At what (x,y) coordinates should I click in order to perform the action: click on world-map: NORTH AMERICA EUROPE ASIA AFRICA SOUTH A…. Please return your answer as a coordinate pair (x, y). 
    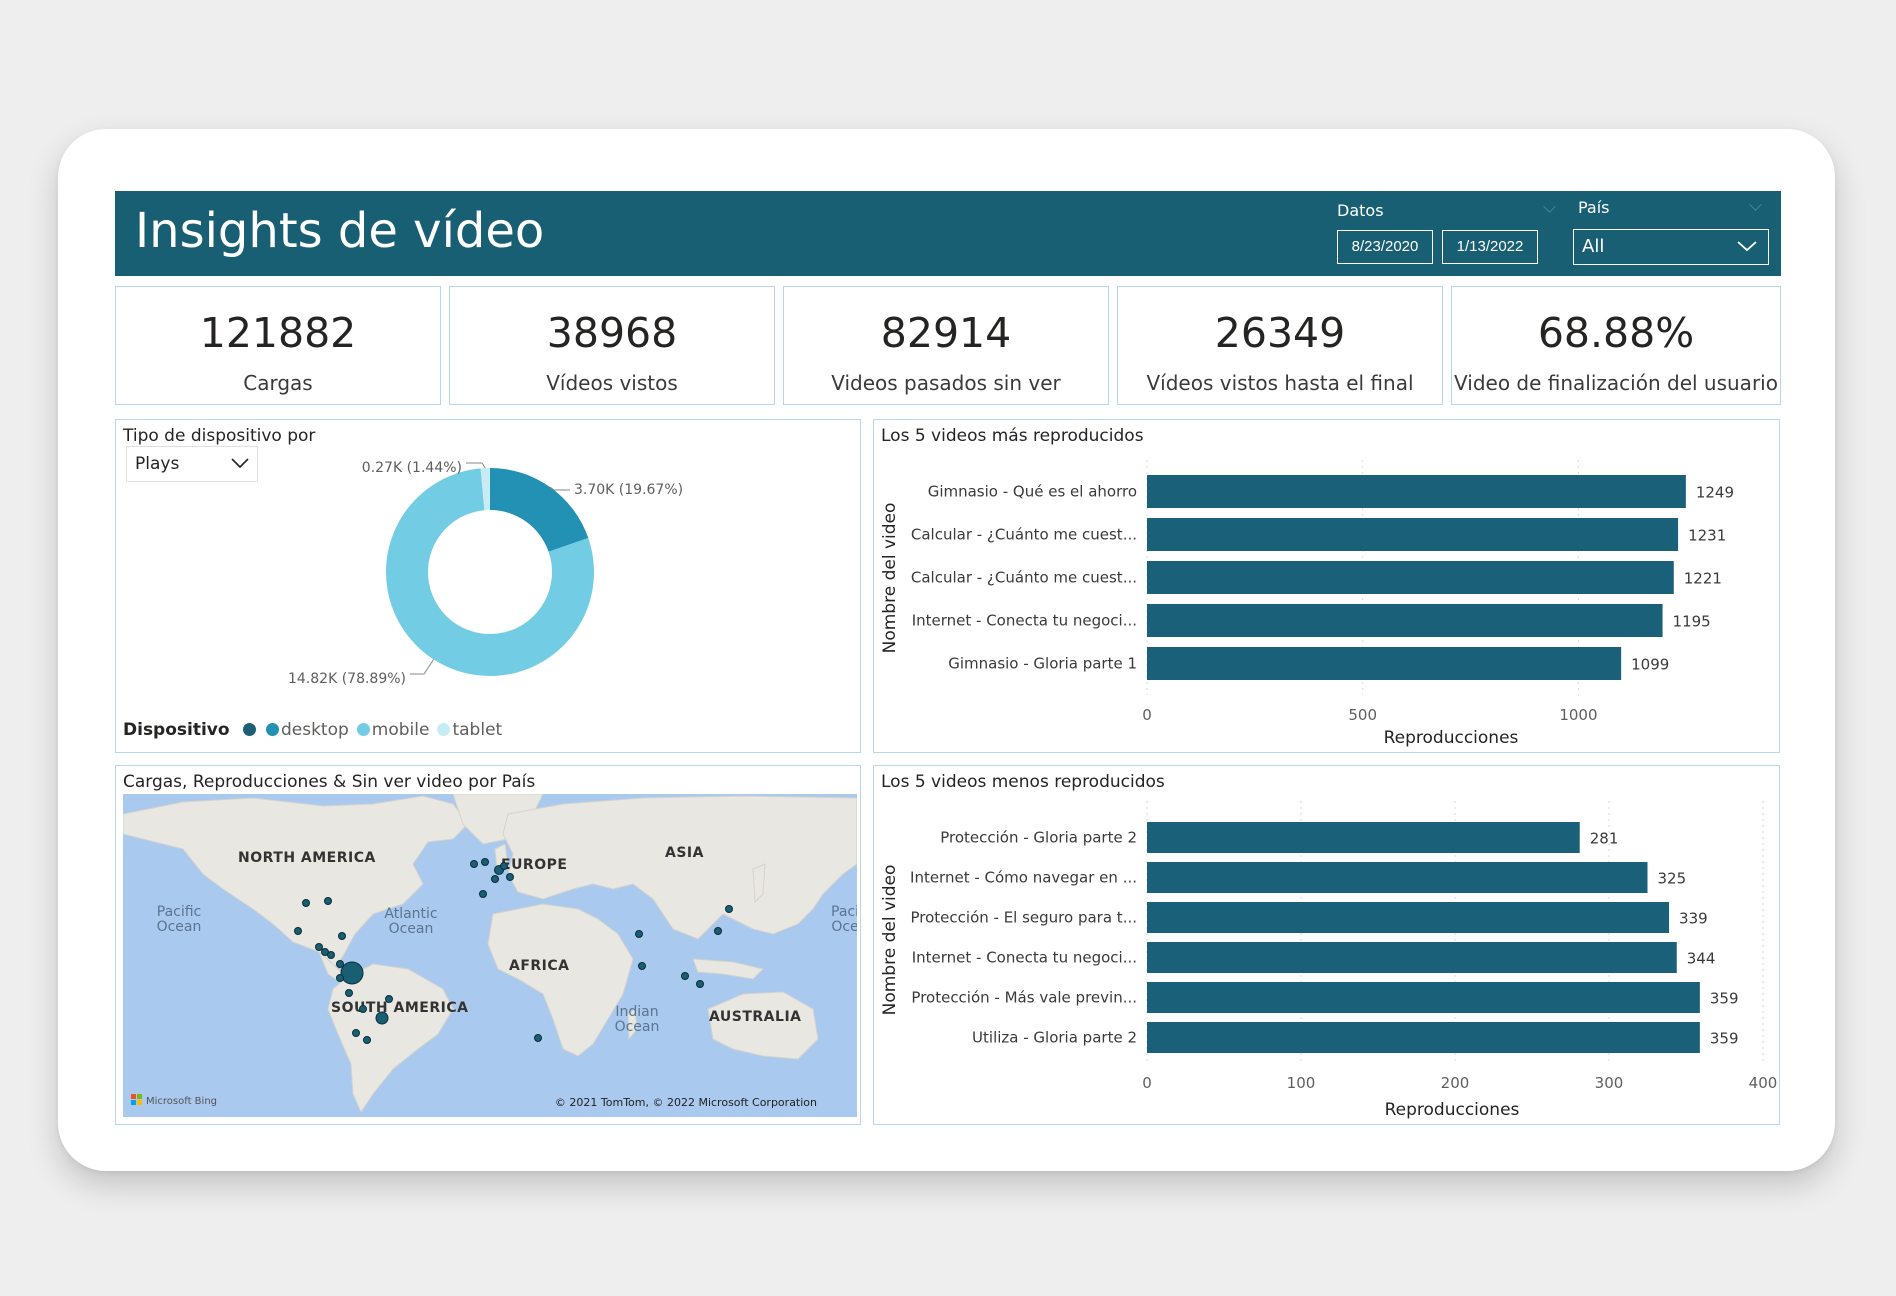
    Looking at the image, I should click on (490, 955).